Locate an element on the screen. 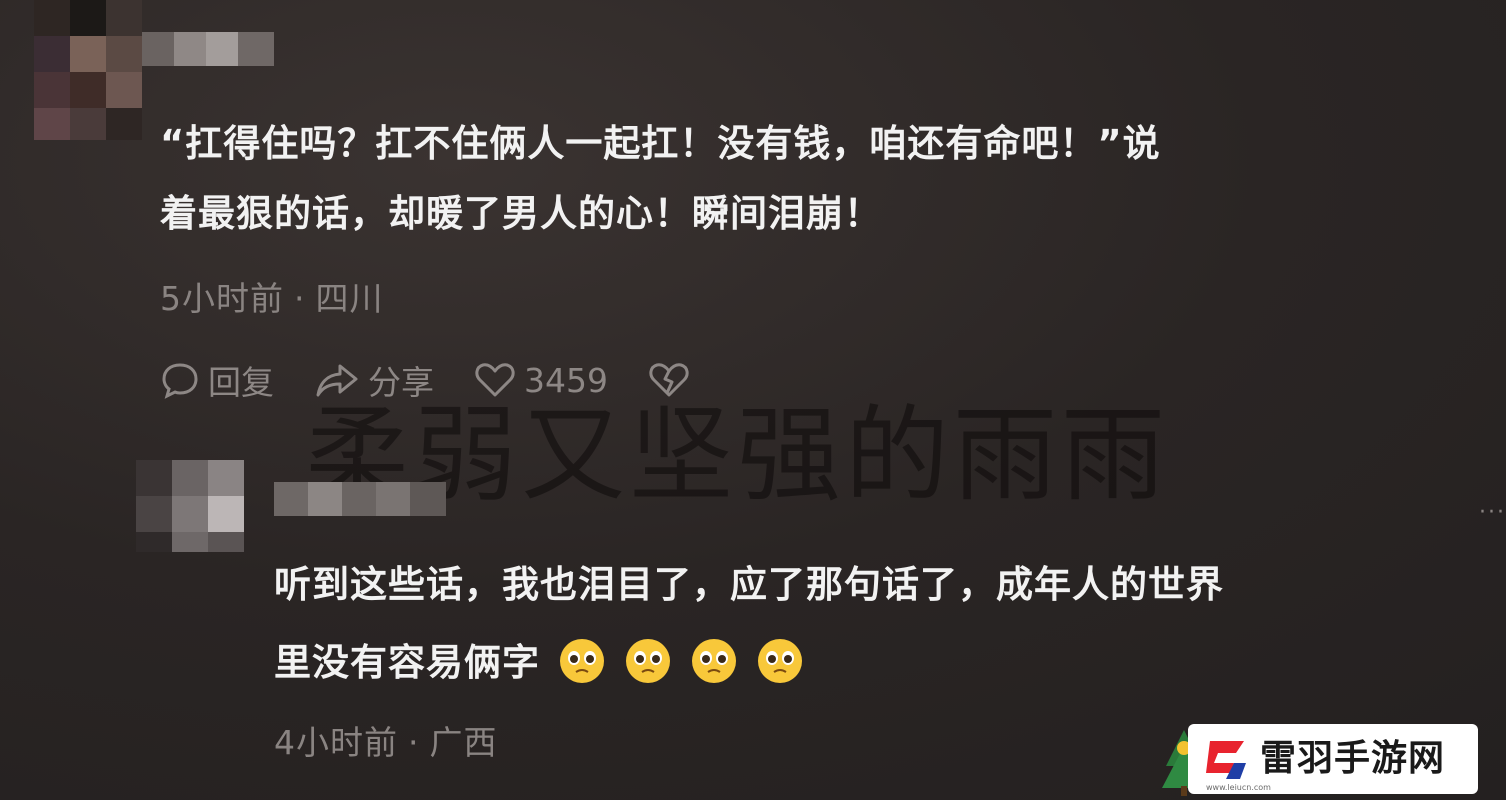 The width and height of the screenshot is (1506, 800). comment-1-location: 四川 is located at coordinates (349, 298).